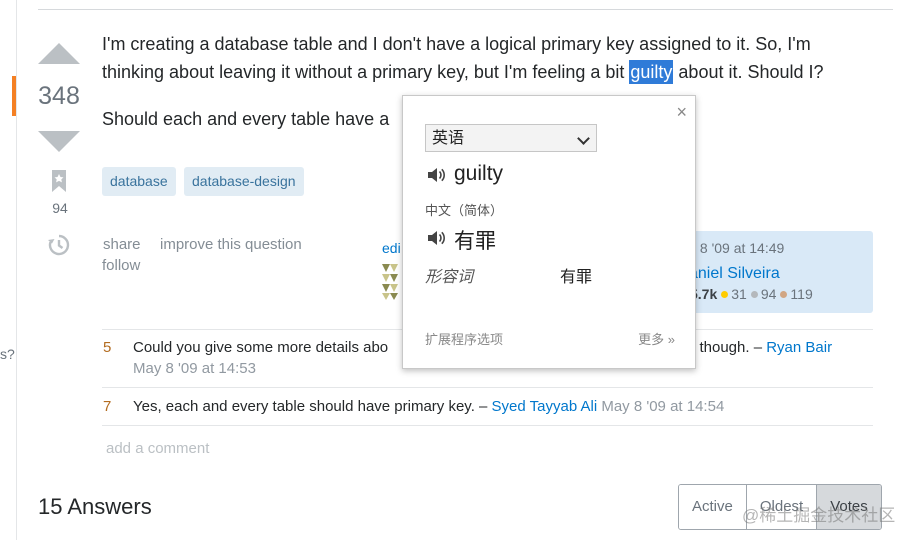  What do you see at coordinates (583, 138) in the screenshot?
I see `chevron-down-icon` at bounding box center [583, 138].